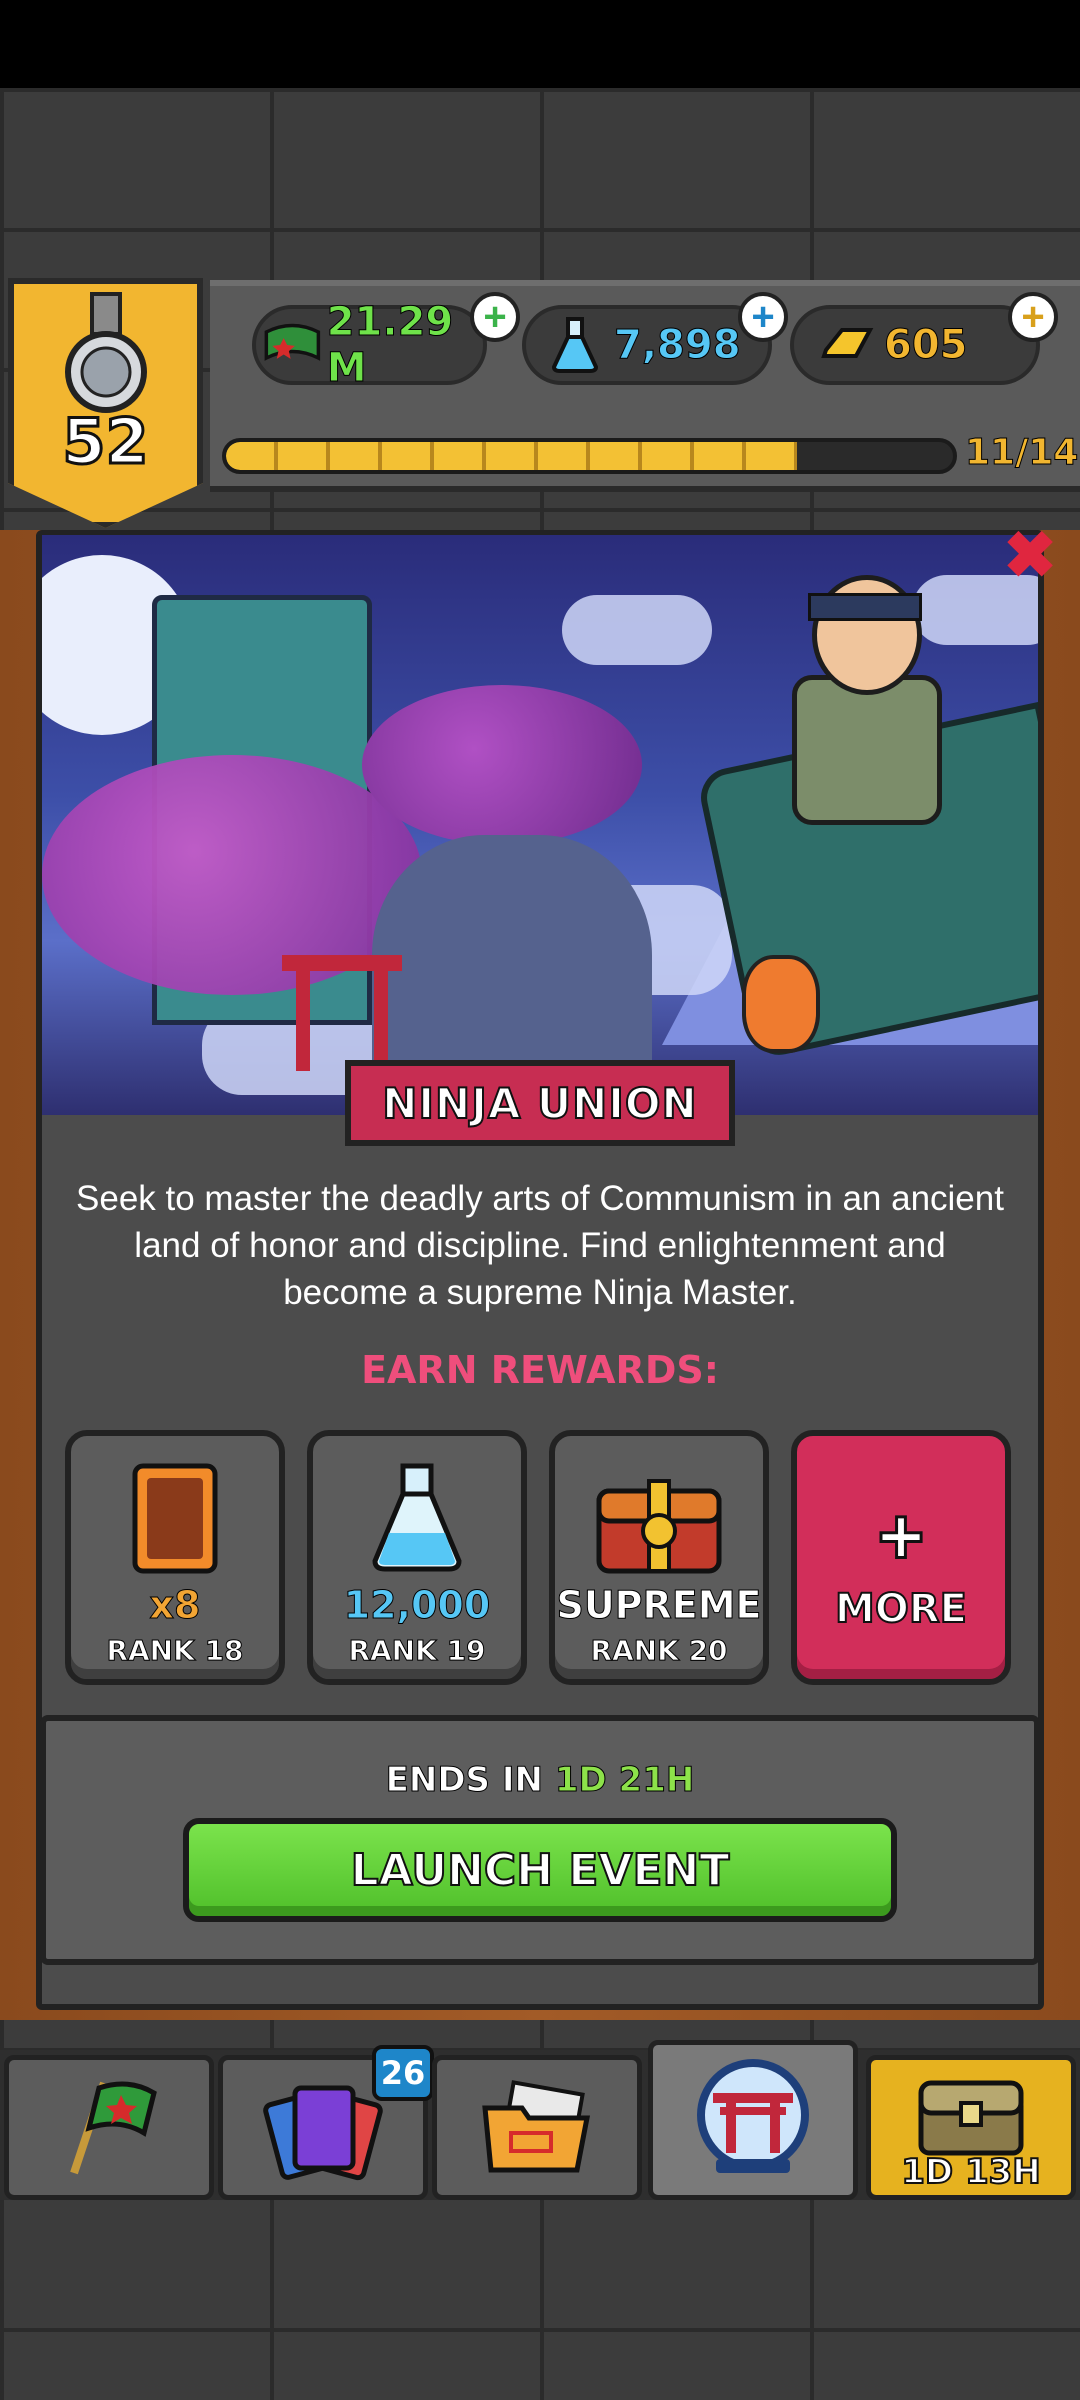 The width and height of the screenshot is (1080, 2400). I want to click on launch-event-label: LAUNCH EVENT, so click(540, 1870).